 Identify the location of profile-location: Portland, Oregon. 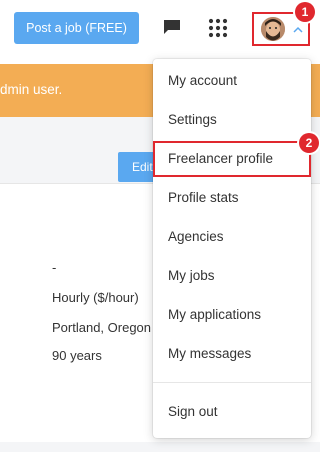
(102, 327).